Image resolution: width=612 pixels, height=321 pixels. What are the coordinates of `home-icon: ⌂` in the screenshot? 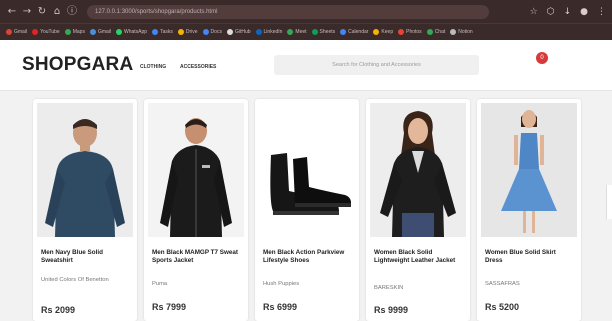 It's located at (57, 12).